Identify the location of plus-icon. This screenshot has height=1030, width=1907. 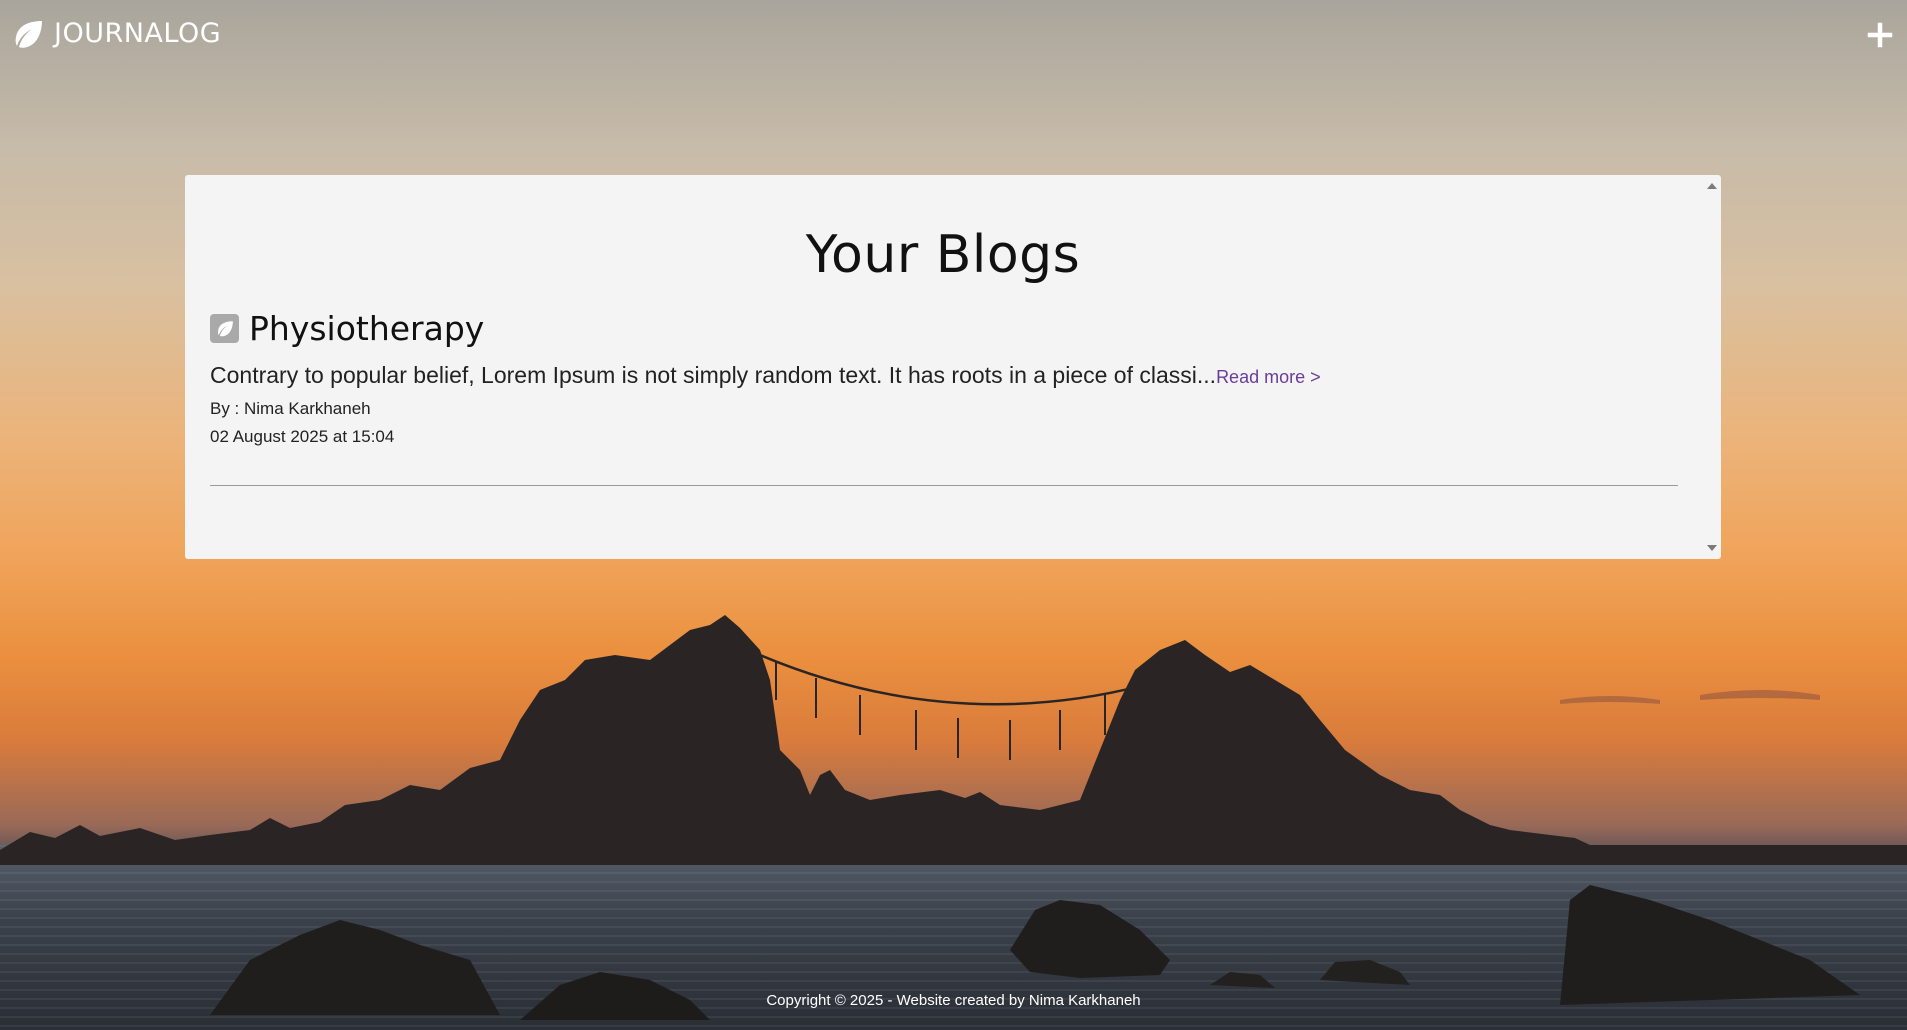
(1880, 35).